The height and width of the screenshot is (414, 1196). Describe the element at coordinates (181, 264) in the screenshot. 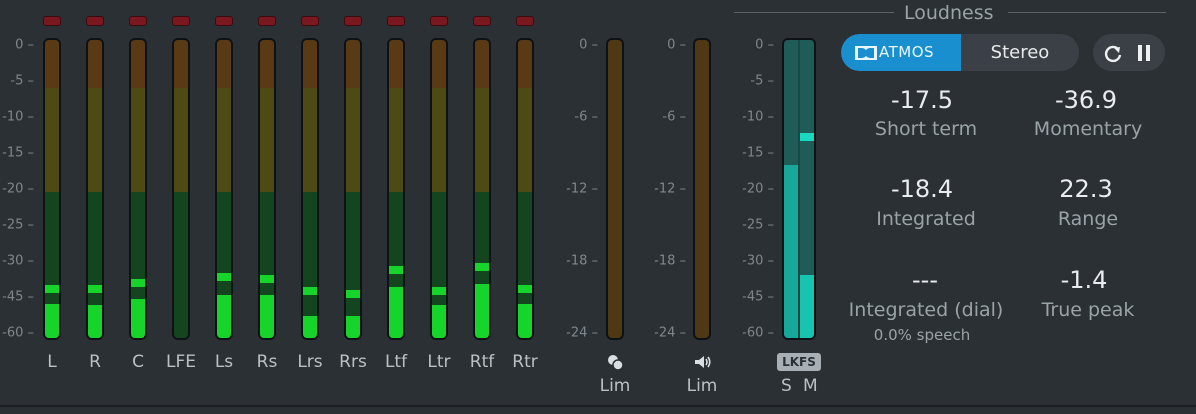

I see `meter-zone-normal` at that location.